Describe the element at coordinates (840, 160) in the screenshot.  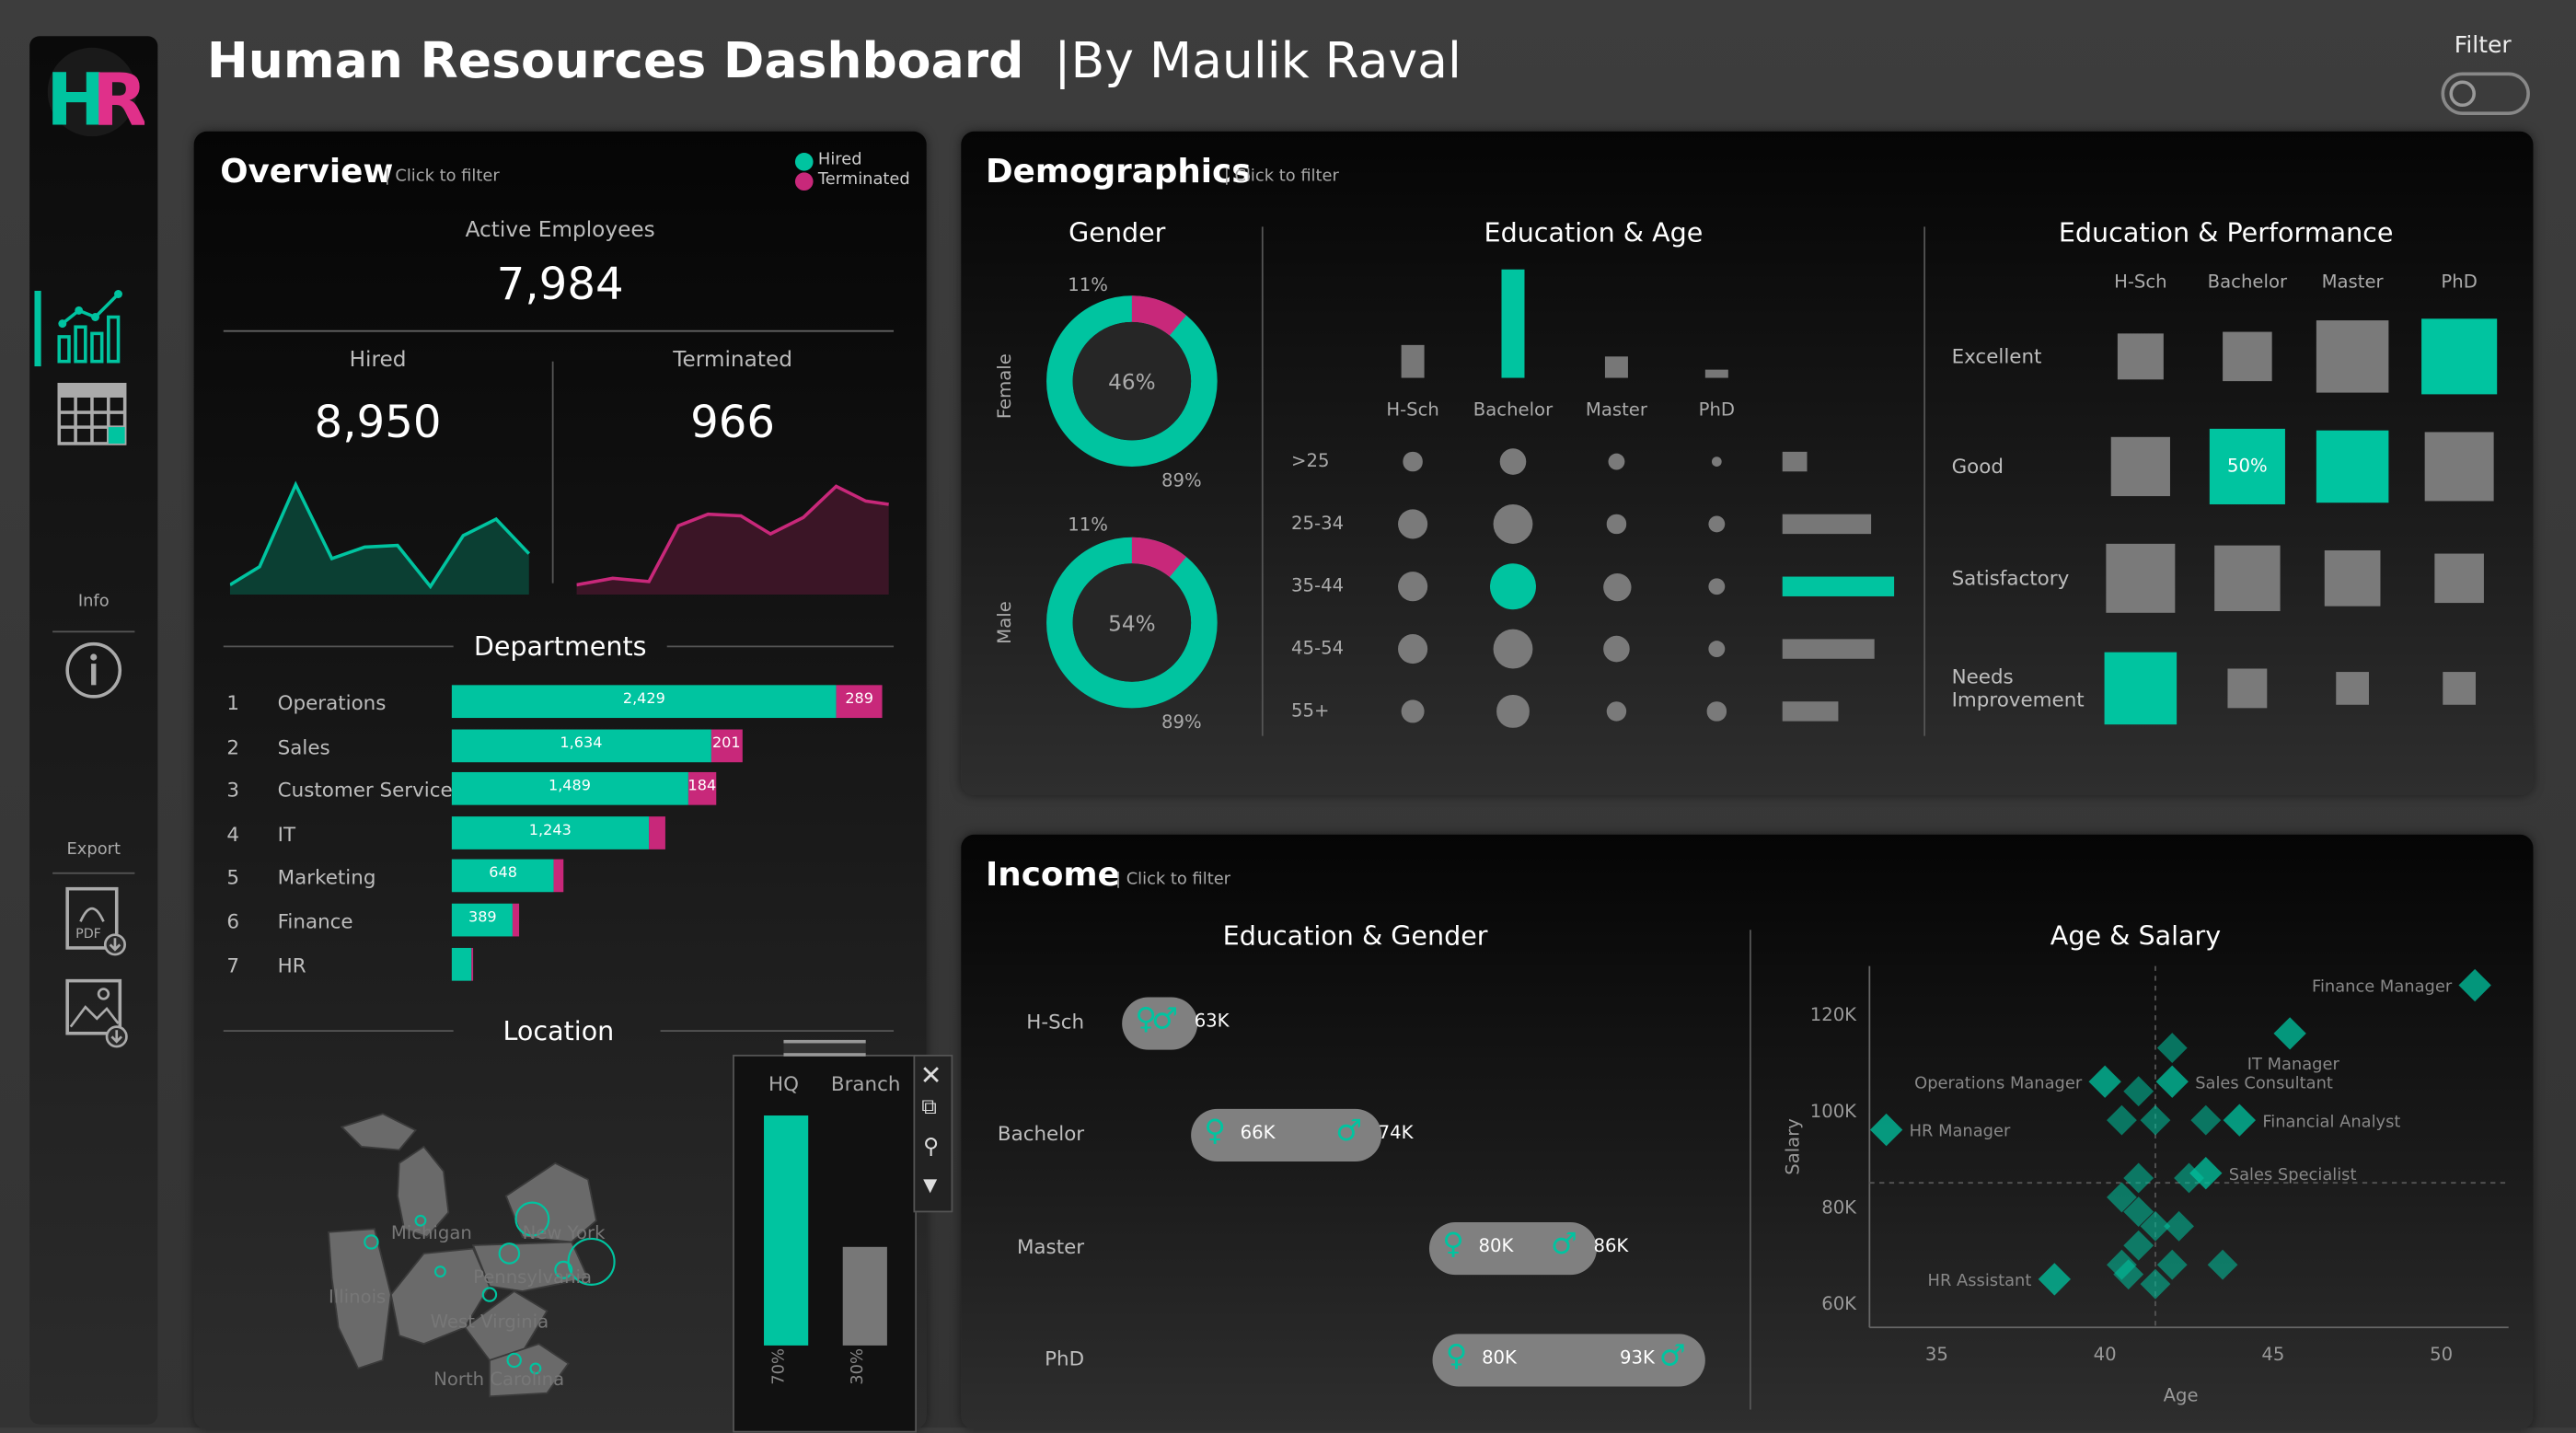
I see `legend-hired-label: Hired` at that location.